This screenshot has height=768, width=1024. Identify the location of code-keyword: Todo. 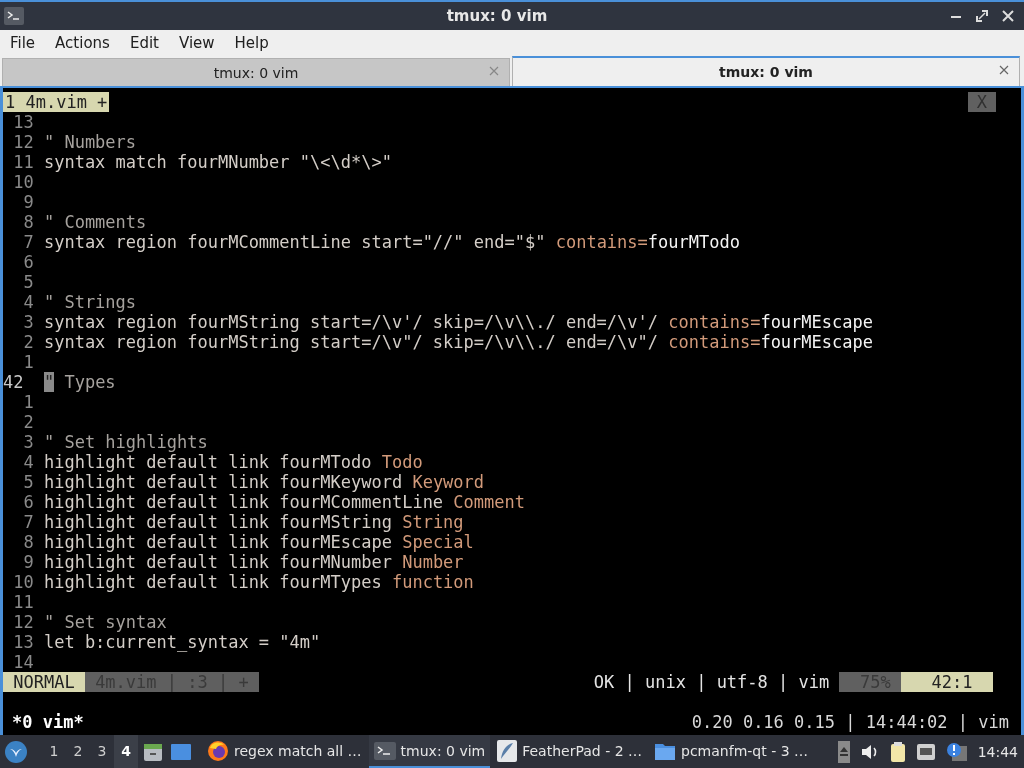
(402, 462).